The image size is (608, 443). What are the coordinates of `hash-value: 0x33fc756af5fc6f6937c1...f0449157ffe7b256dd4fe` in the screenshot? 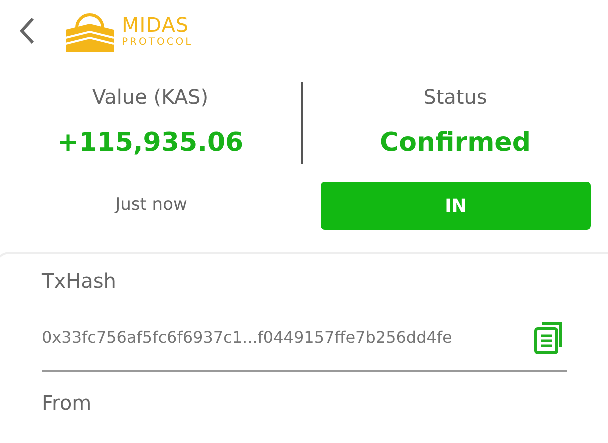 It's located at (247, 338).